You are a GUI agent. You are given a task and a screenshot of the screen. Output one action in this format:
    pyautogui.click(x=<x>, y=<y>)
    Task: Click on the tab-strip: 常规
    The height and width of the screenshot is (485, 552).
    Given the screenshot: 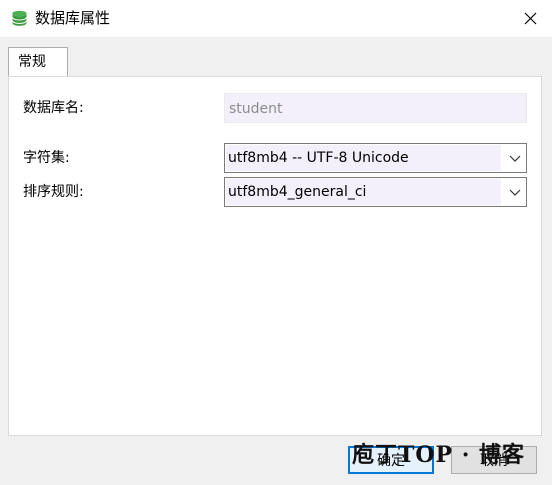 What is the action you would take?
    pyautogui.click(x=276, y=57)
    